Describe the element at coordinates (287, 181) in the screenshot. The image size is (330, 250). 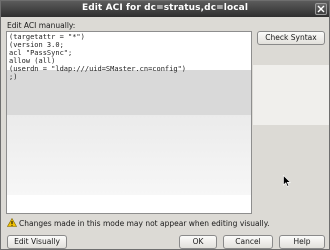
I see `mouse-pointer-icon` at that location.